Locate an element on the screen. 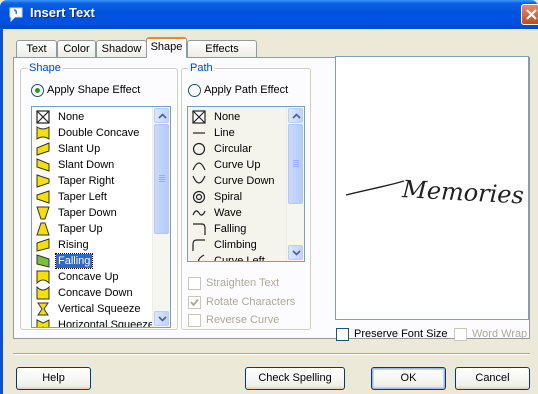  shape-list-item-label: Double Concave is located at coordinates (99, 133).